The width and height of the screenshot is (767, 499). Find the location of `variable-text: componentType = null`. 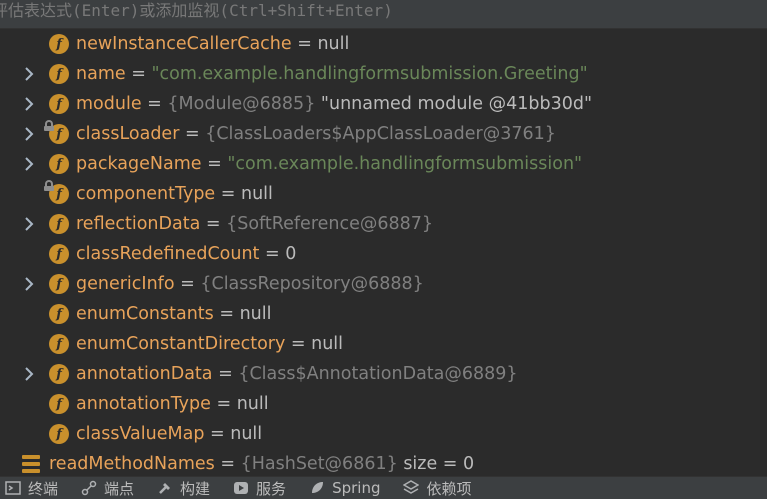

variable-text: componentType = null is located at coordinates (174, 194).